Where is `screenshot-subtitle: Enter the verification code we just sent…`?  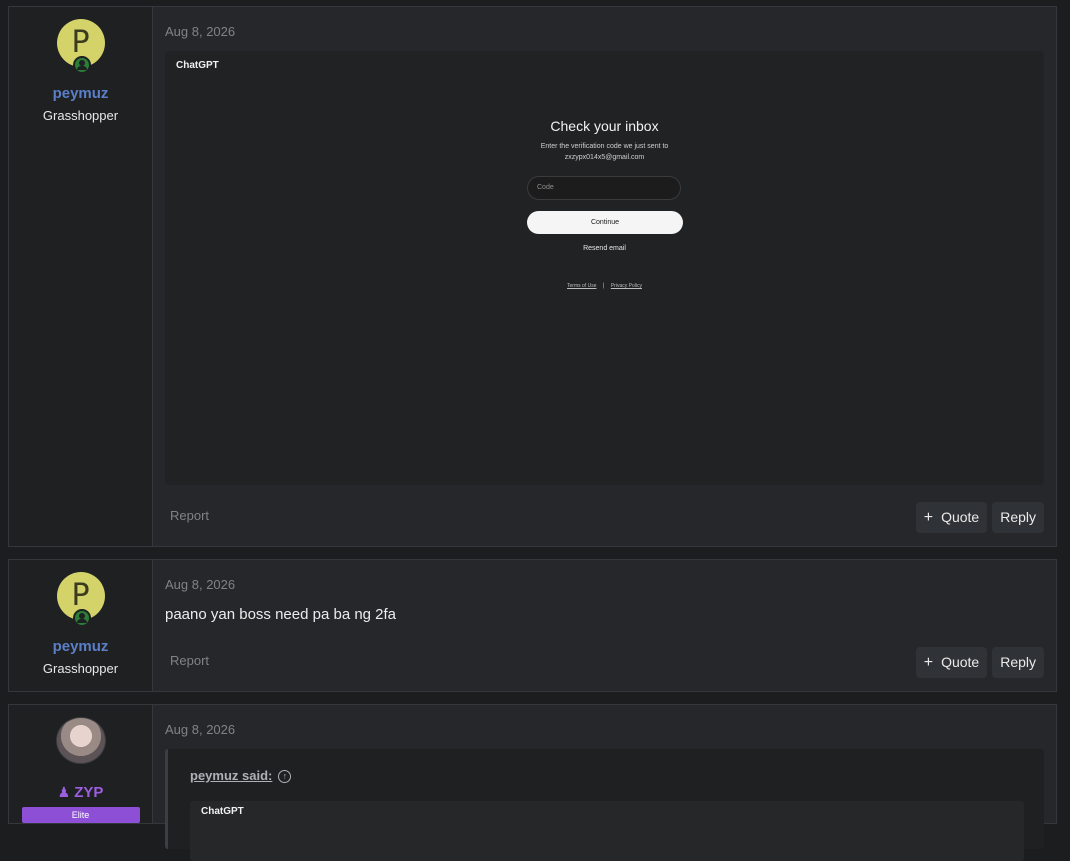 screenshot-subtitle: Enter the verification code we just sent… is located at coordinates (604, 152).